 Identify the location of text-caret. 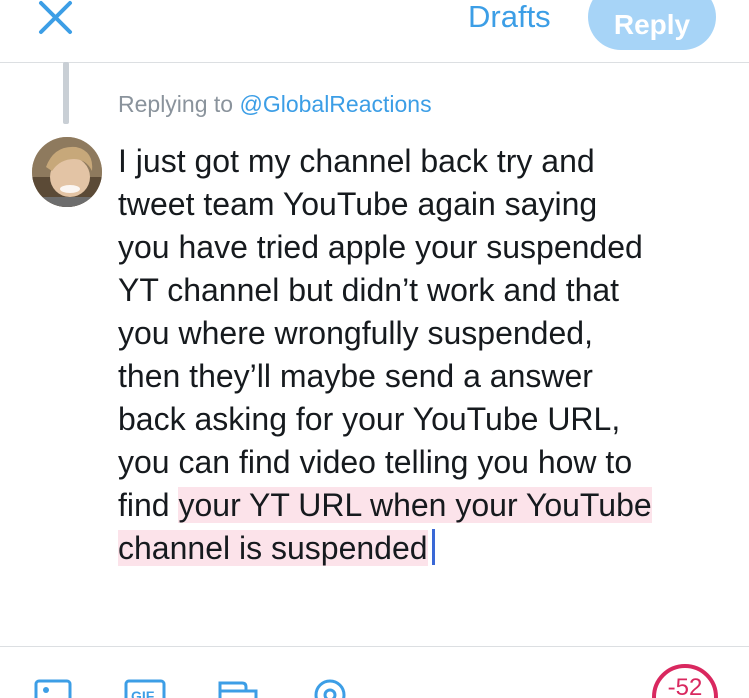
(433, 547).